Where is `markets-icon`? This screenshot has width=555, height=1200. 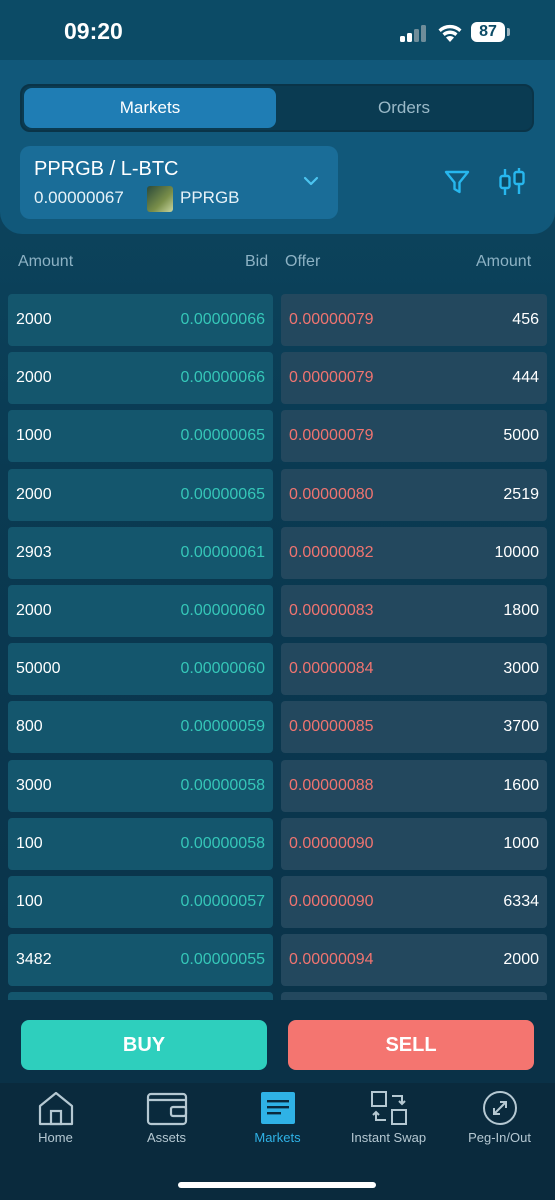
markets-icon is located at coordinates (277, 1108).